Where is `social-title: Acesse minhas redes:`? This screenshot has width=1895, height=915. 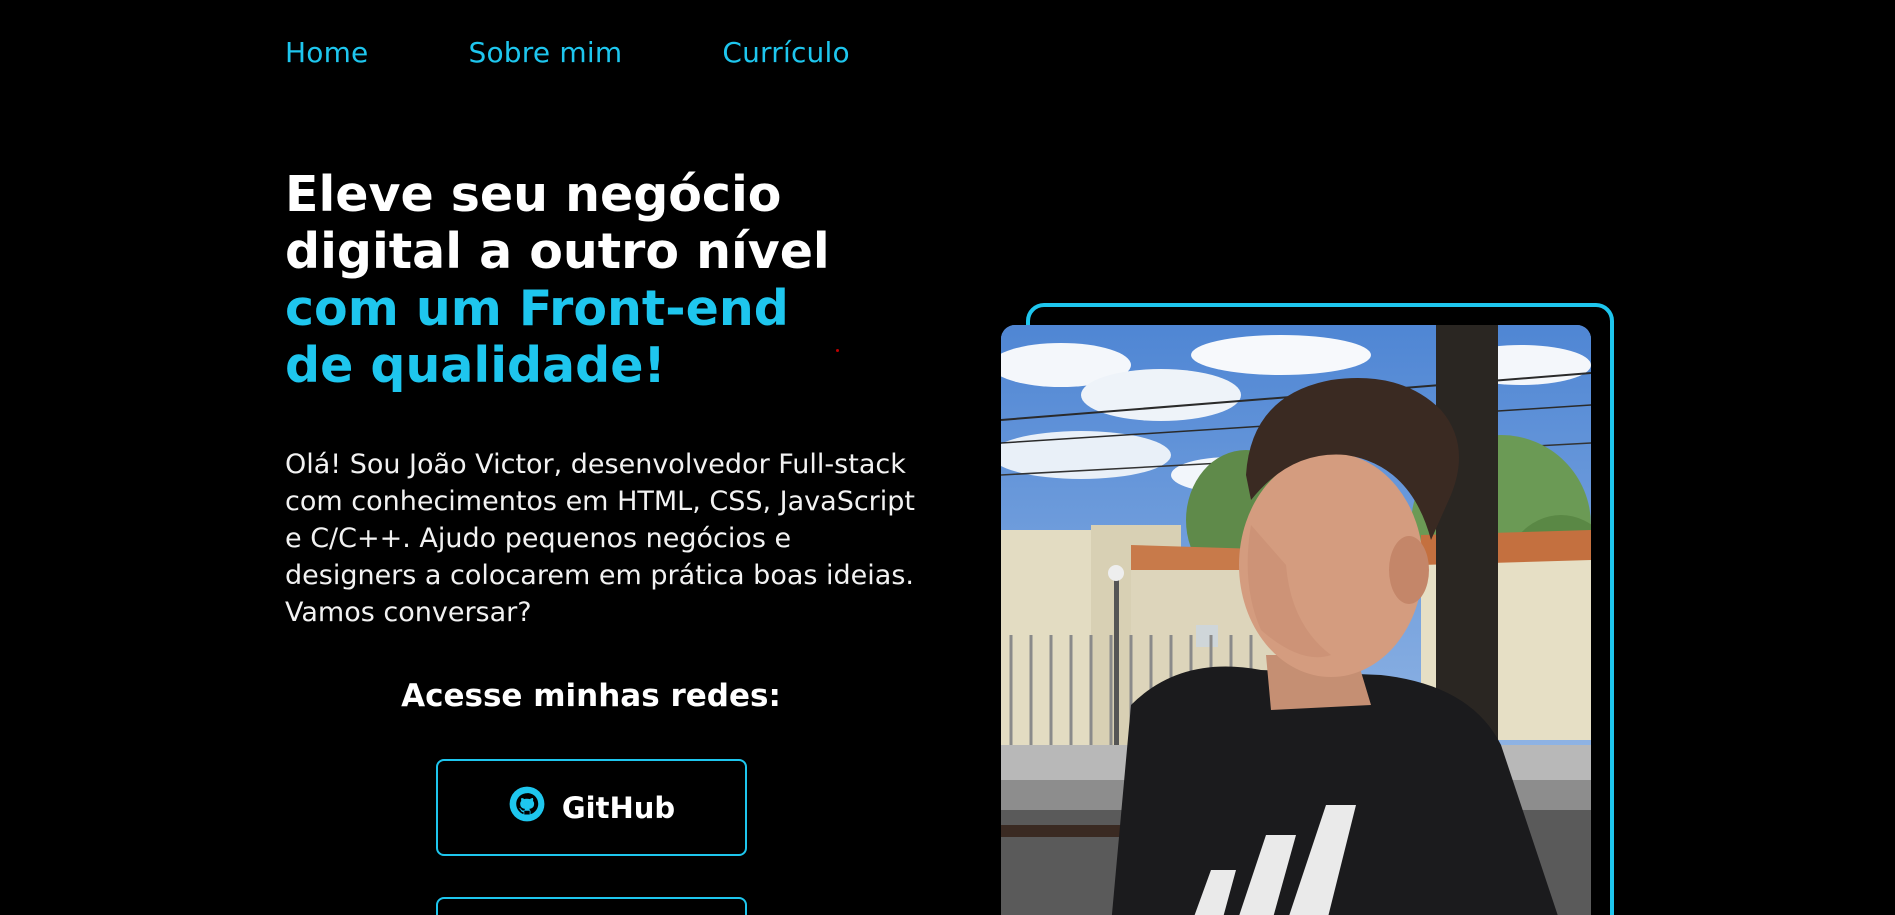 social-title: Acesse minhas redes: is located at coordinates (591, 696).